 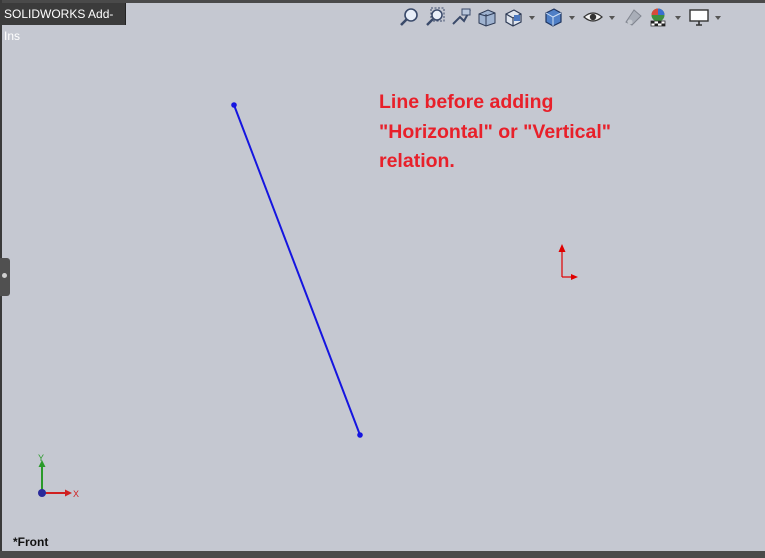 What do you see at coordinates (55, 478) in the screenshot?
I see `reference-triad-icon` at bounding box center [55, 478].